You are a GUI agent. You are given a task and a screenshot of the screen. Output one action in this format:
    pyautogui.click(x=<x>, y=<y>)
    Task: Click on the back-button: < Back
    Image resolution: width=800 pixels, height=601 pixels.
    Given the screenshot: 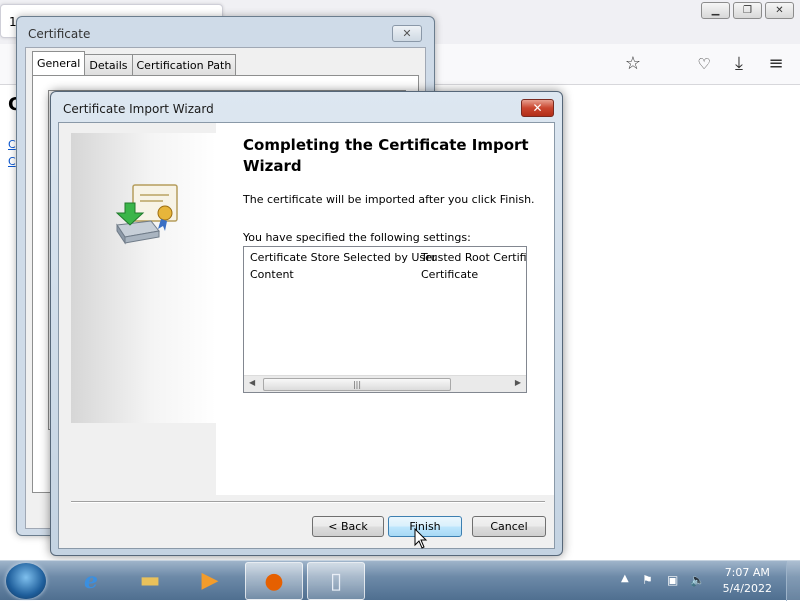 What is the action you would take?
    pyautogui.click(x=348, y=526)
    